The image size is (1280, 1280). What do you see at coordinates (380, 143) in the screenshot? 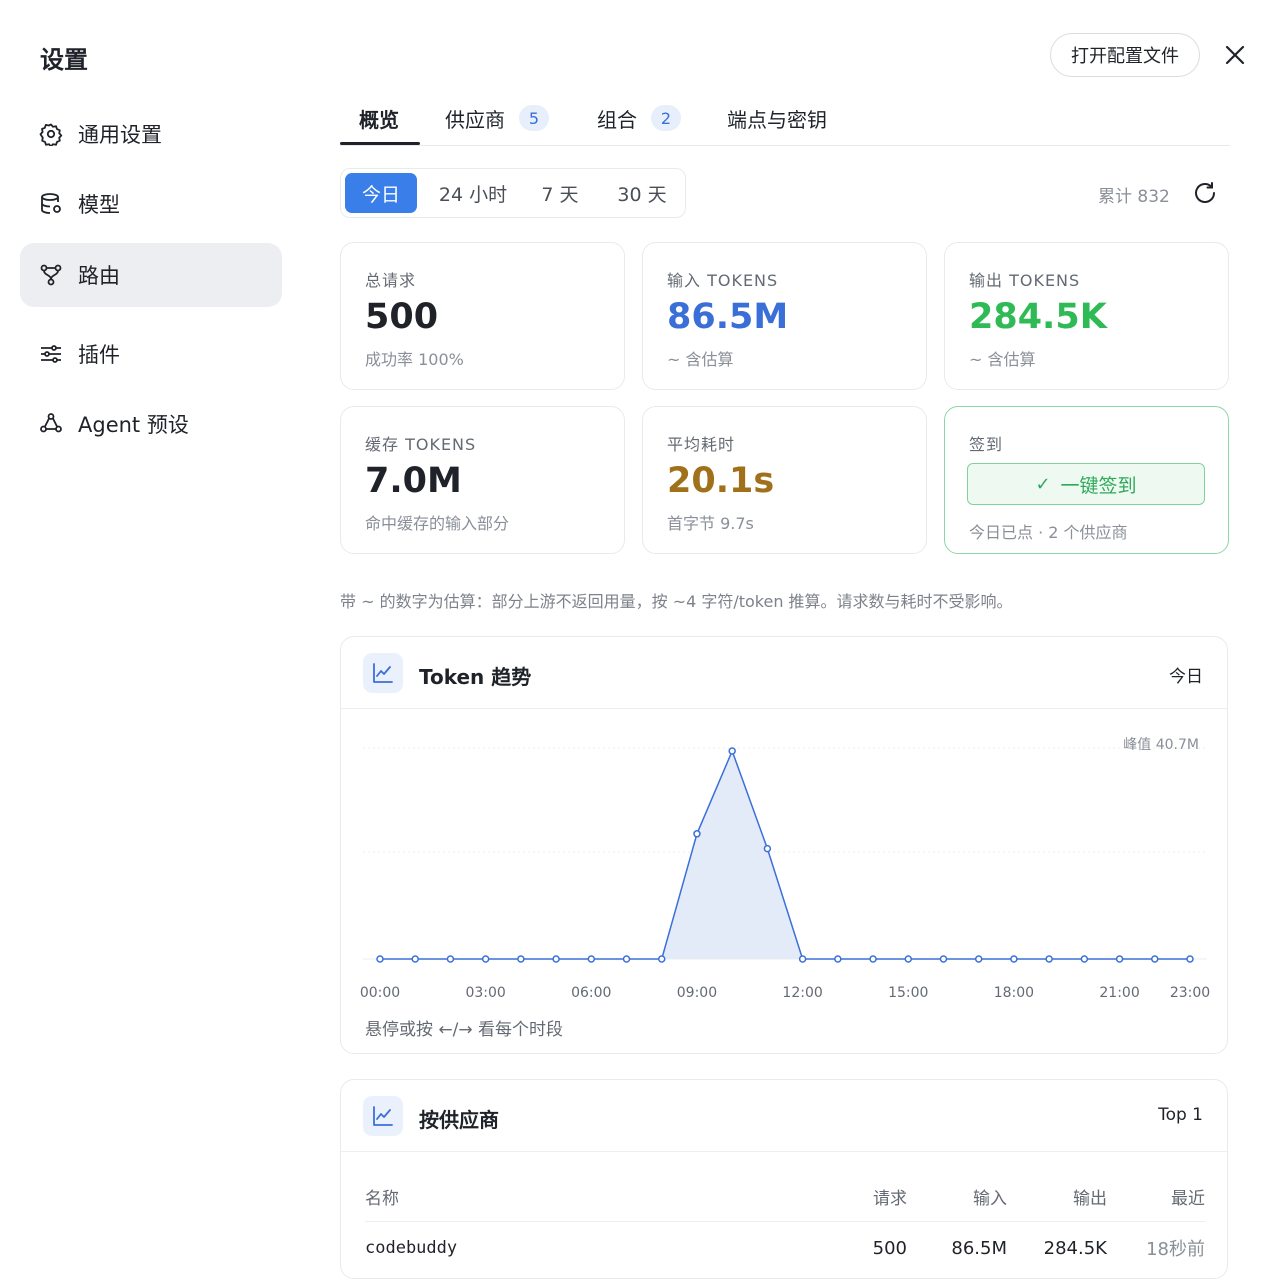
I see `tab-active-indicator` at bounding box center [380, 143].